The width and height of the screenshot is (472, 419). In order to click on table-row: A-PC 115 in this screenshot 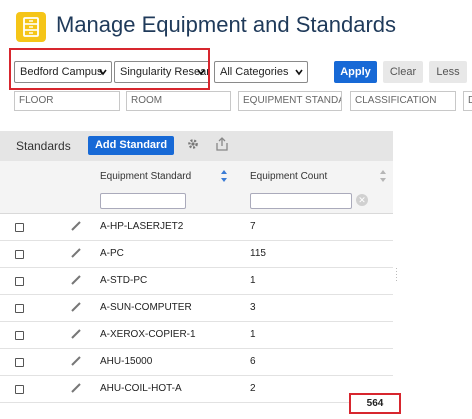, I will do `click(196, 254)`.